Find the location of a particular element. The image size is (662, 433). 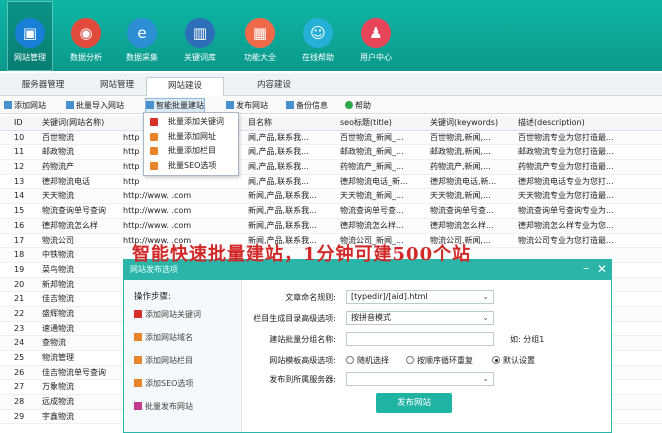

cell-id: 16 is located at coordinates (19, 225).